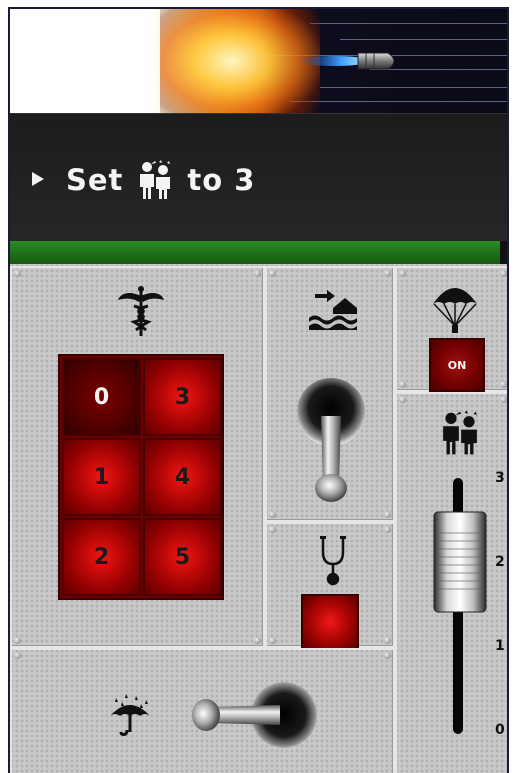  I want to click on slider-scale-label: 2, so click(500, 562).